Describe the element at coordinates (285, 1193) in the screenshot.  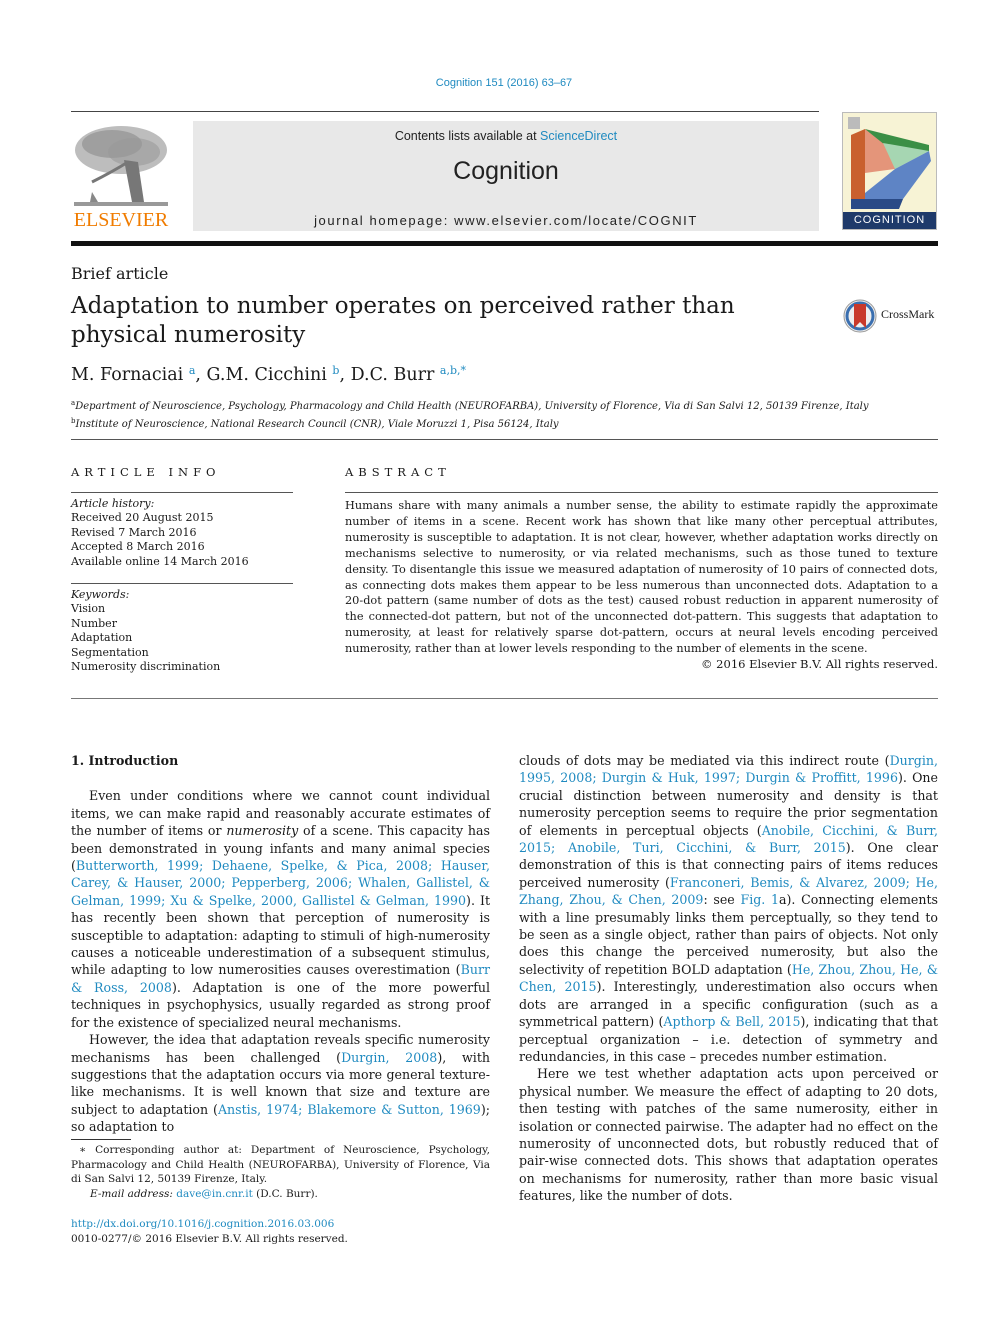
I see `email-suffix: (D.C. Burr).` at that location.